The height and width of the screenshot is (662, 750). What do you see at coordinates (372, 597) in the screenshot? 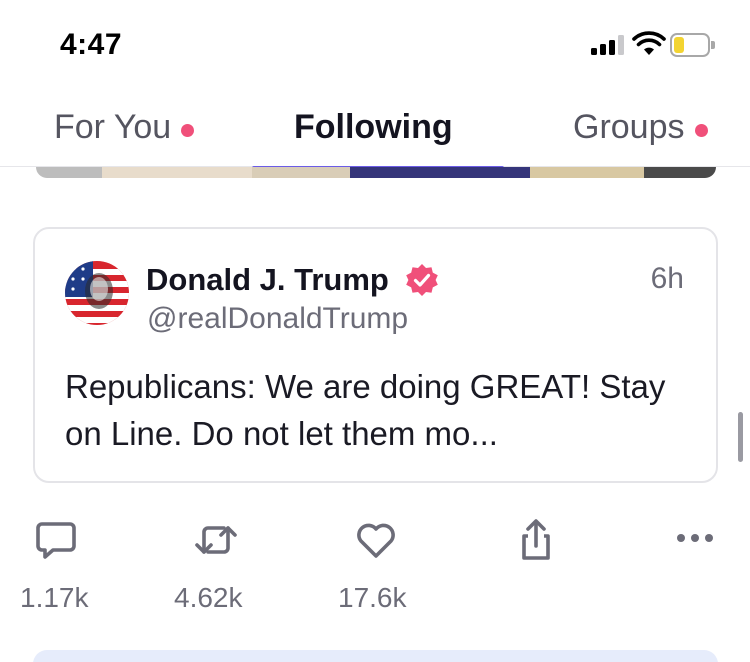
I see `like-count: 17.6k` at bounding box center [372, 597].